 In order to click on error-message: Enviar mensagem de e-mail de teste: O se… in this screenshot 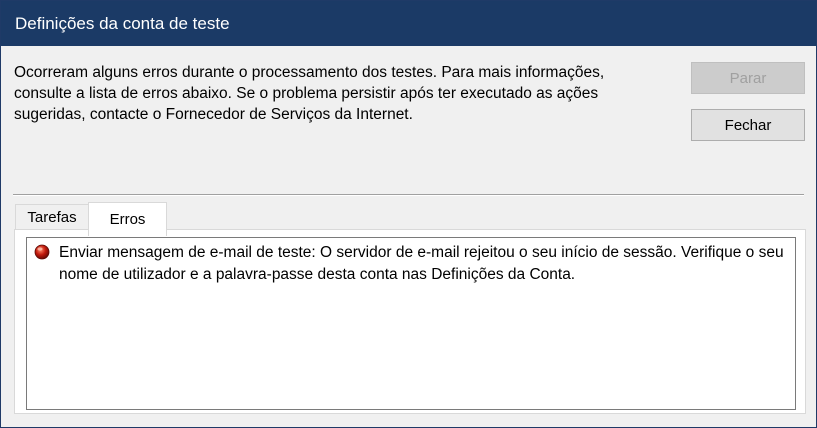, I will do `click(421, 263)`.